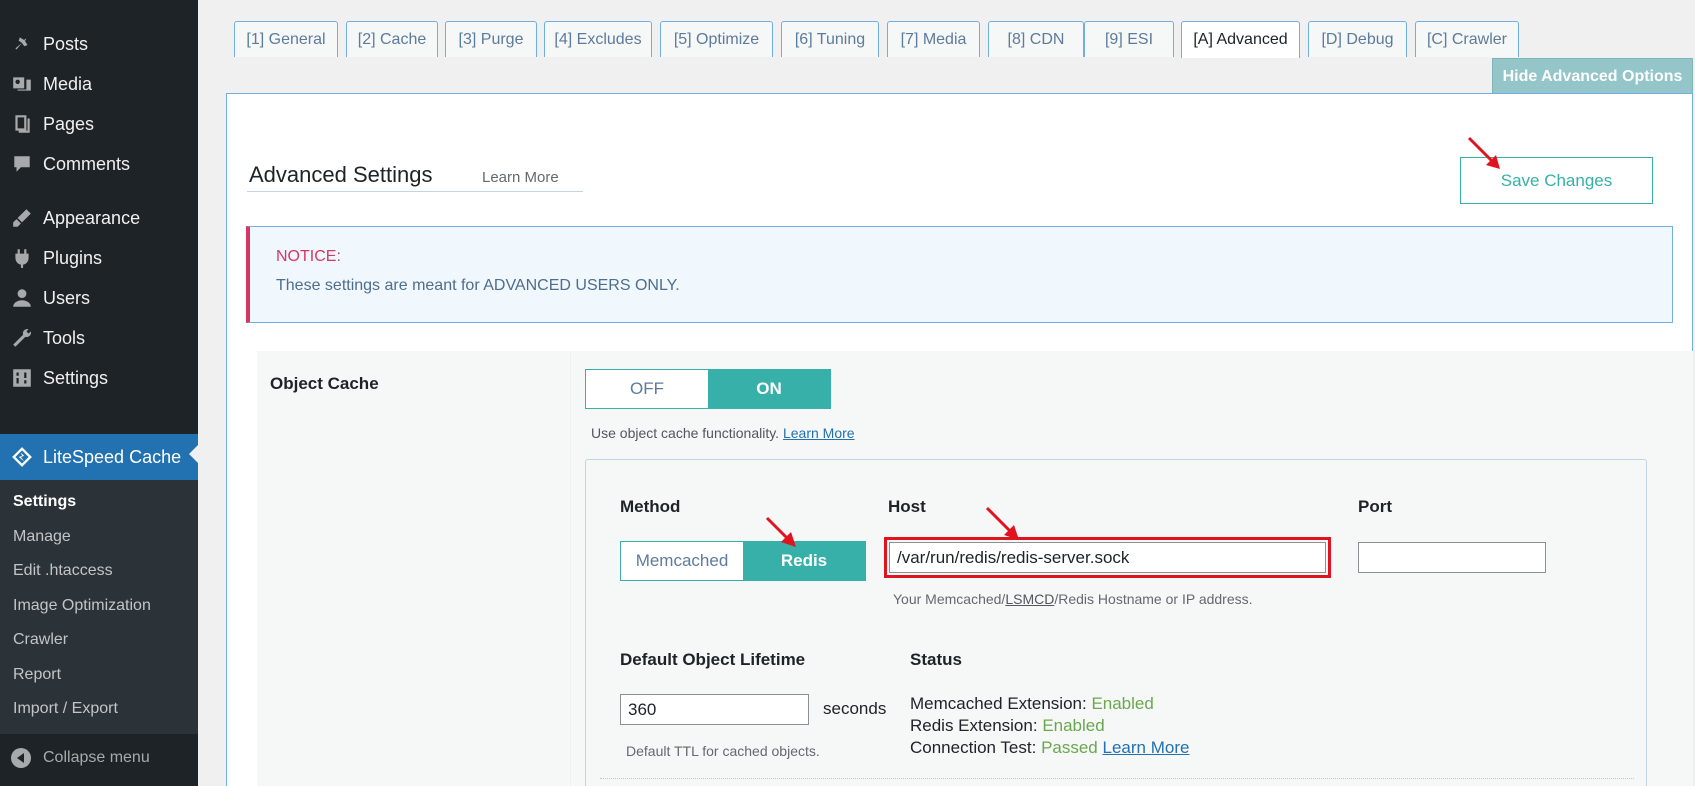 This screenshot has height=786, width=1695. Describe the element at coordinates (37, 675) in the screenshot. I see `submenu-report: Report` at that location.